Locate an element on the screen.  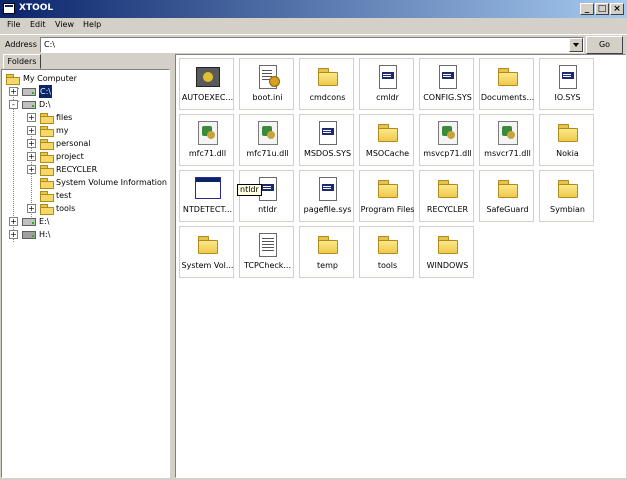
tree-item-label: C:\ is located at coordinates (45, 91).